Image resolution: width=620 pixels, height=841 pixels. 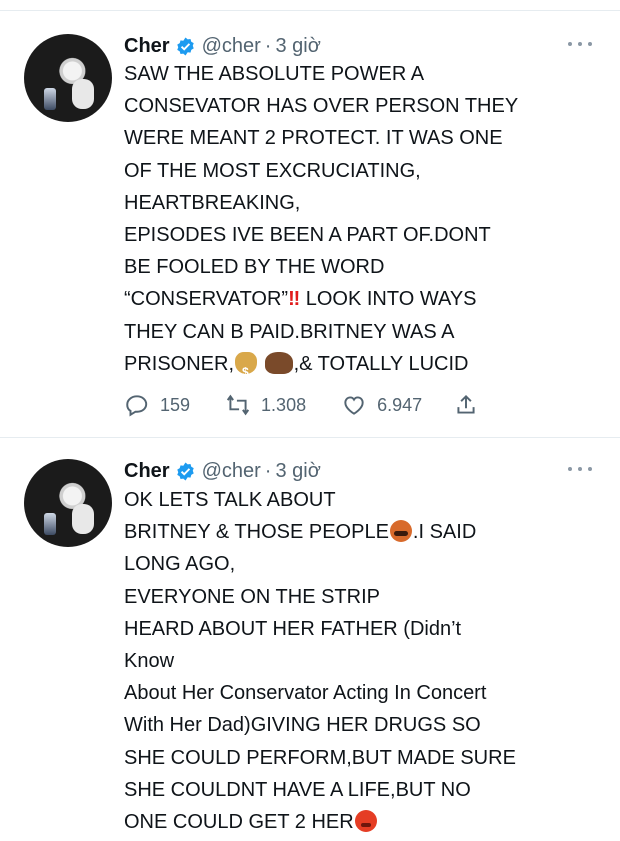 I want to click on retweet-icon, so click(x=238, y=405).